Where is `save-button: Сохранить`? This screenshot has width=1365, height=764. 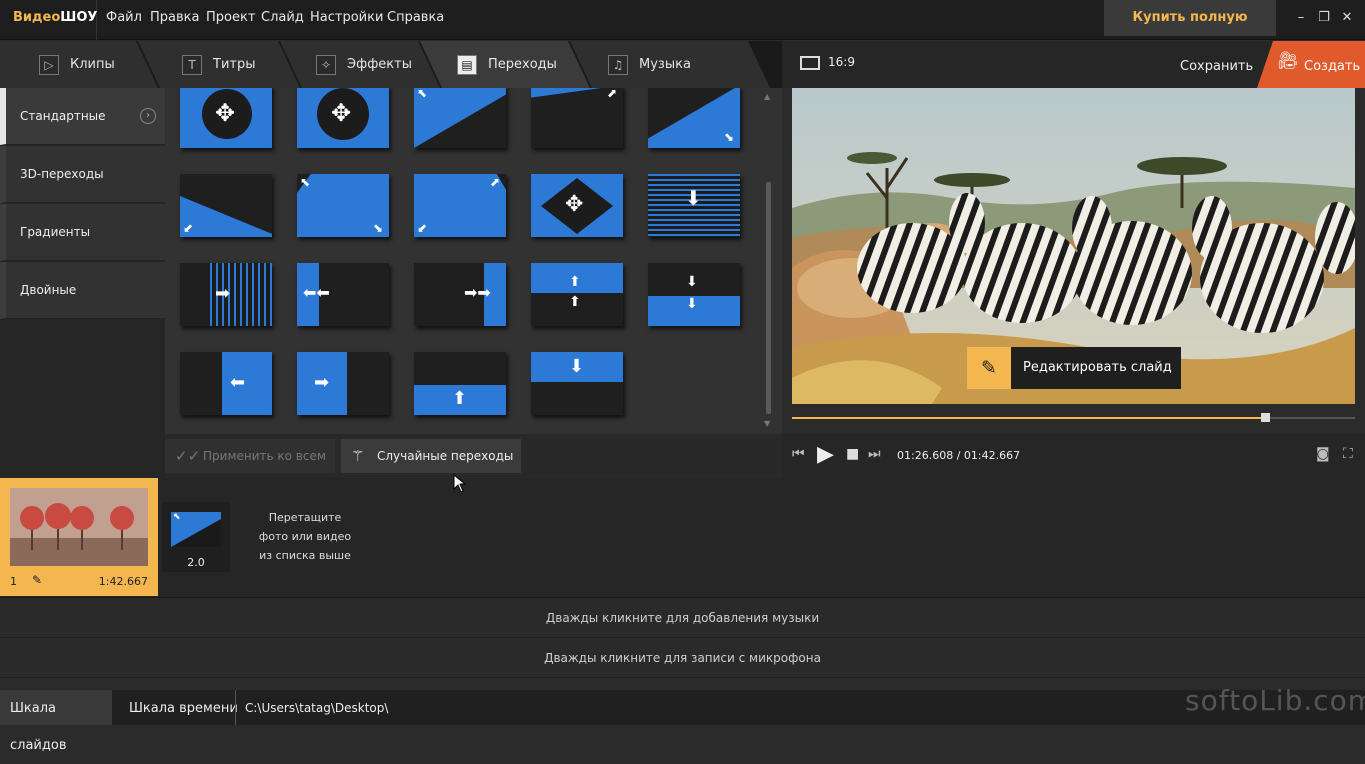
save-button: Сохранить is located at coordinates (1216, 64).